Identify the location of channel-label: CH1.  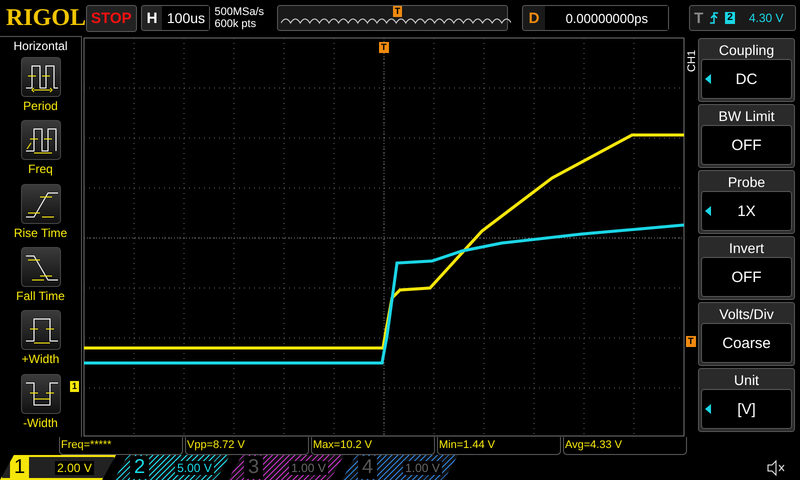
(692, 60).